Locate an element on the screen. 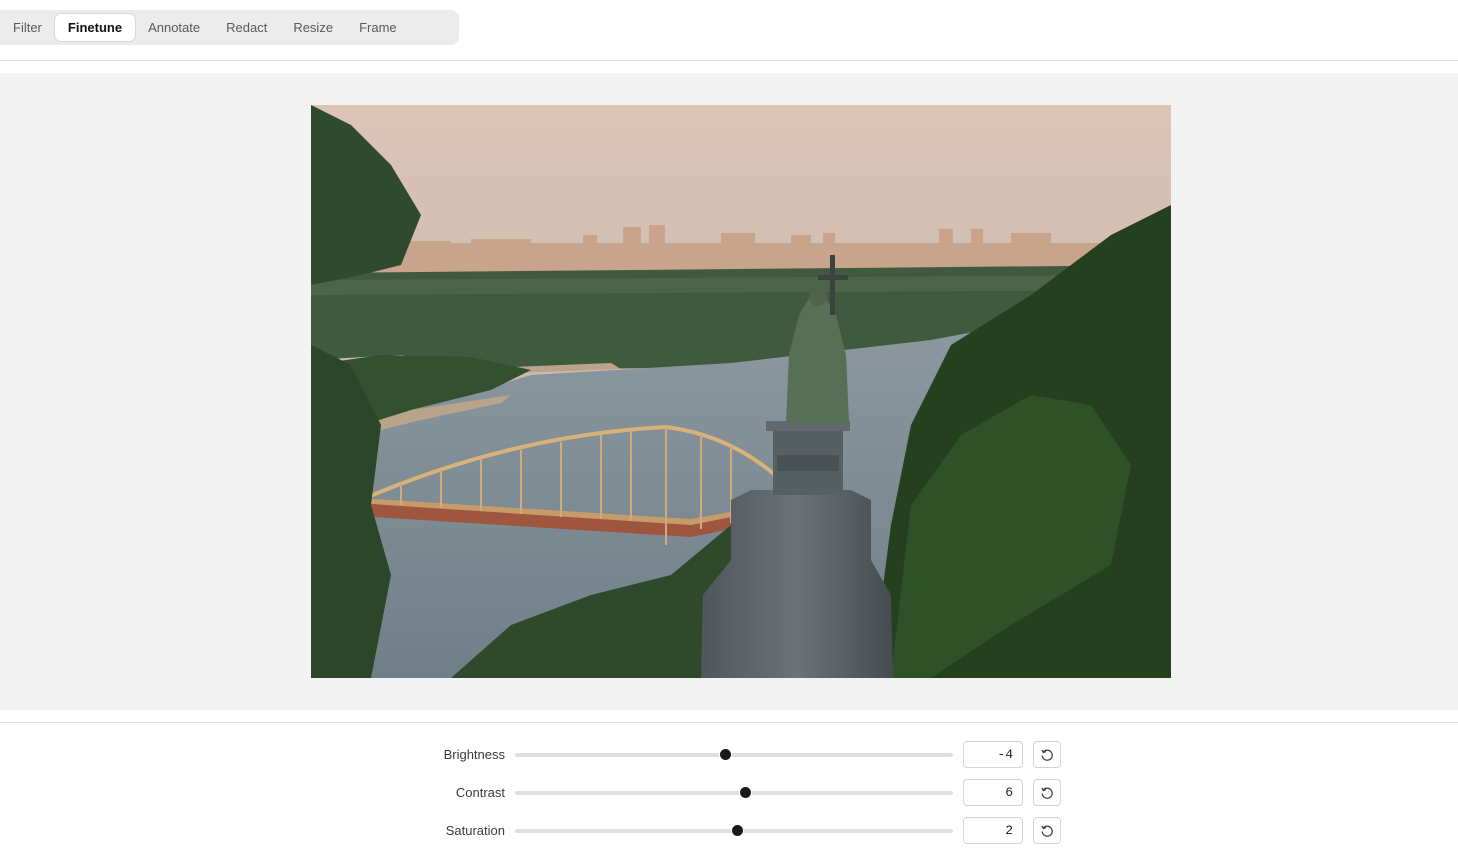 The width and height of the screenshot is (1458, 849). contrast-value-input: 6 is located at coordinates (993, 792).